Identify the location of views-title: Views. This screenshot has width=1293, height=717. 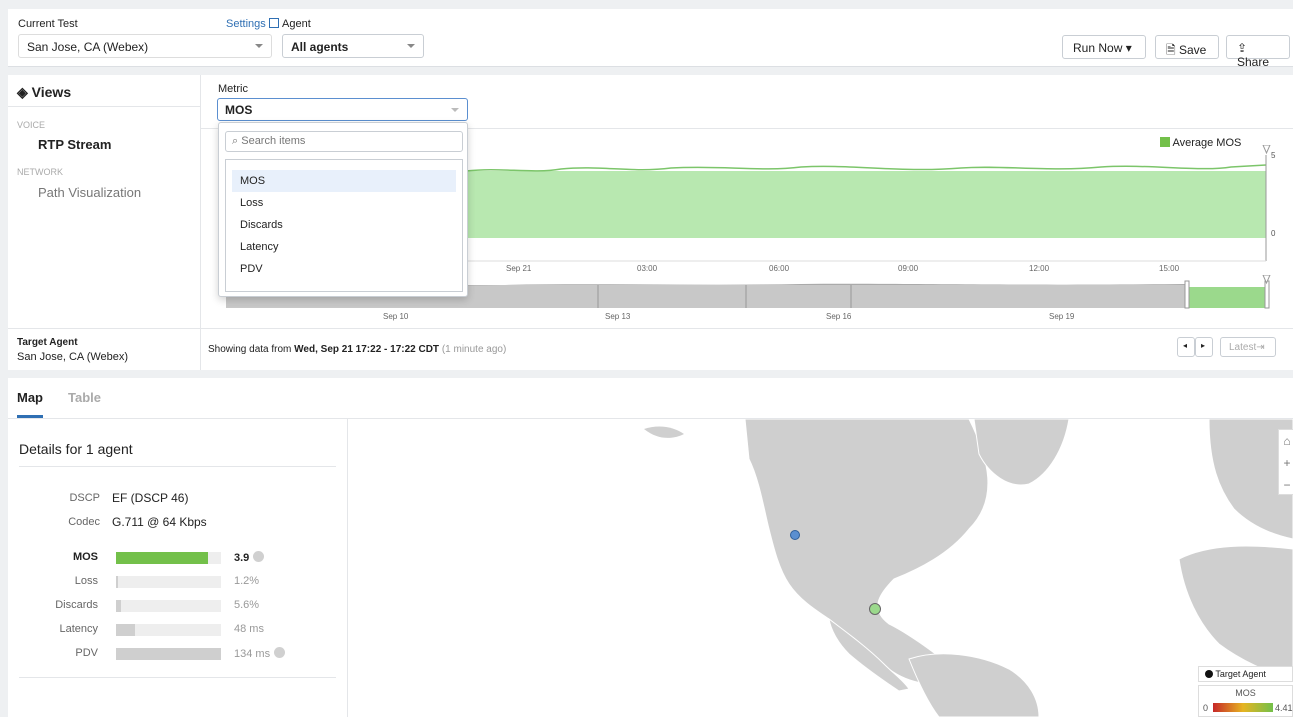
(51, 92).